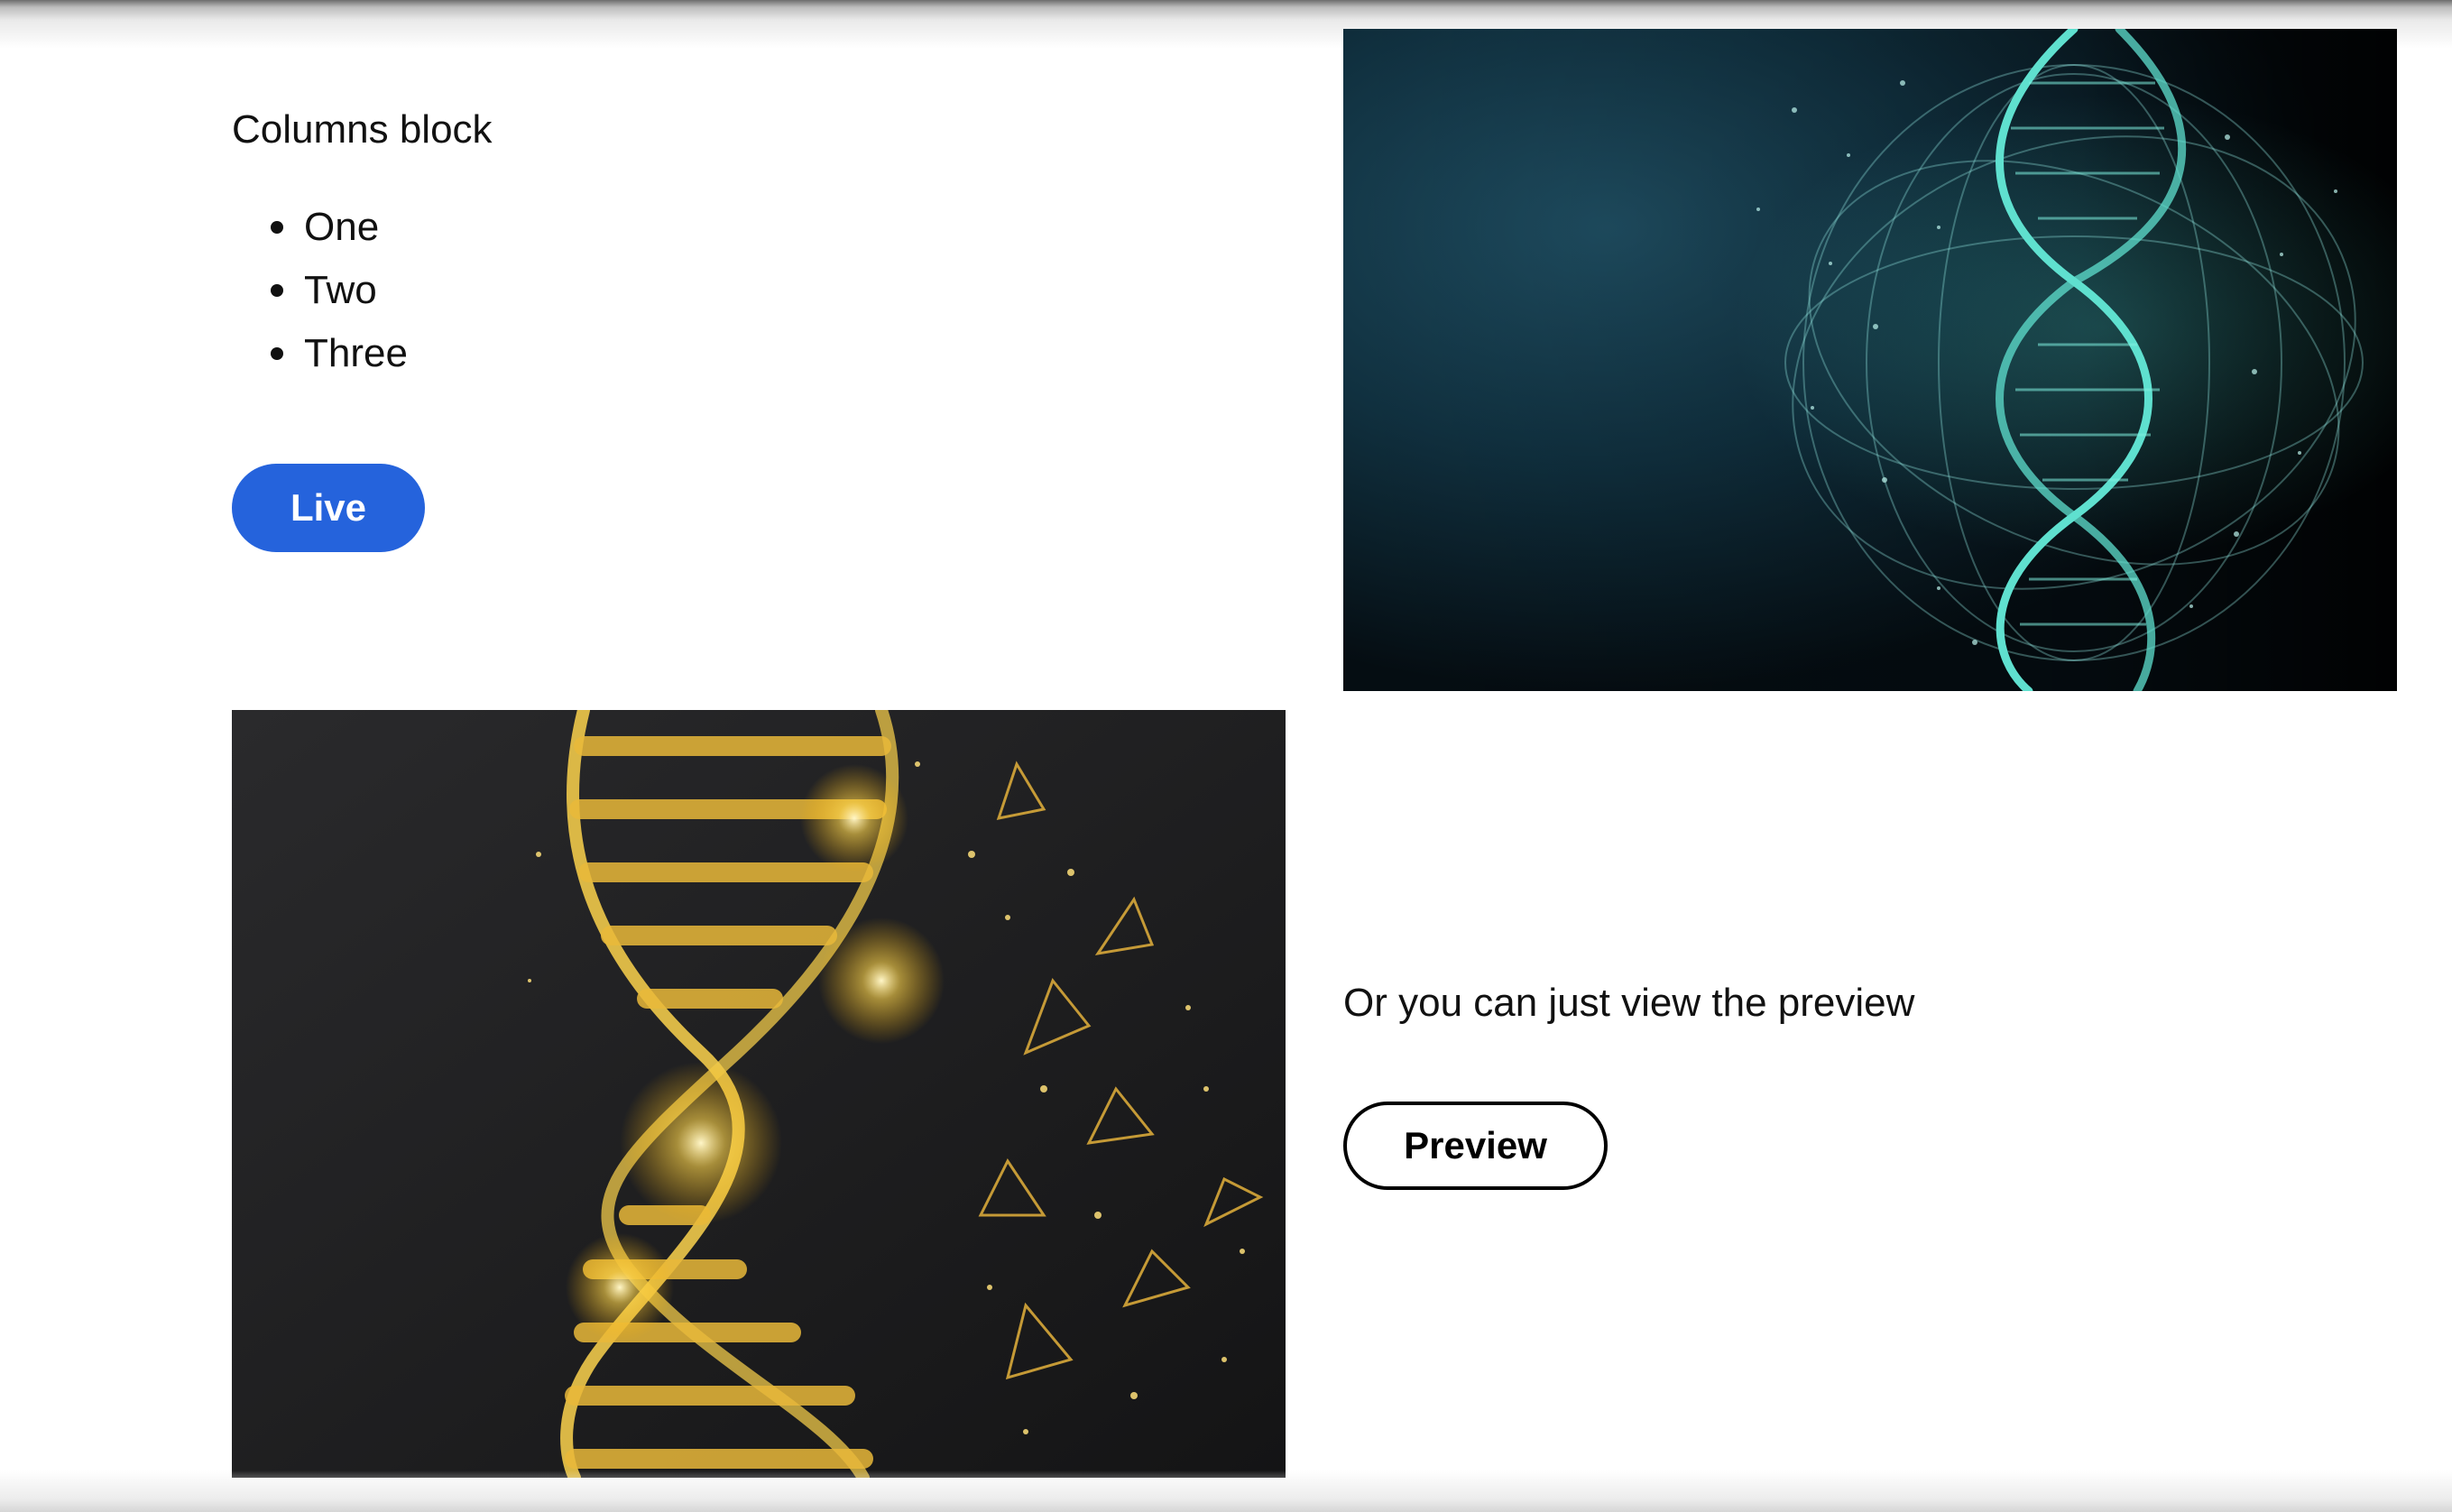 The width and height of the screenshot is (2452, 1512). Describe the element at coordinates (363, 129) in the screenshot. I see `columns-heading: Columns block` at that location.